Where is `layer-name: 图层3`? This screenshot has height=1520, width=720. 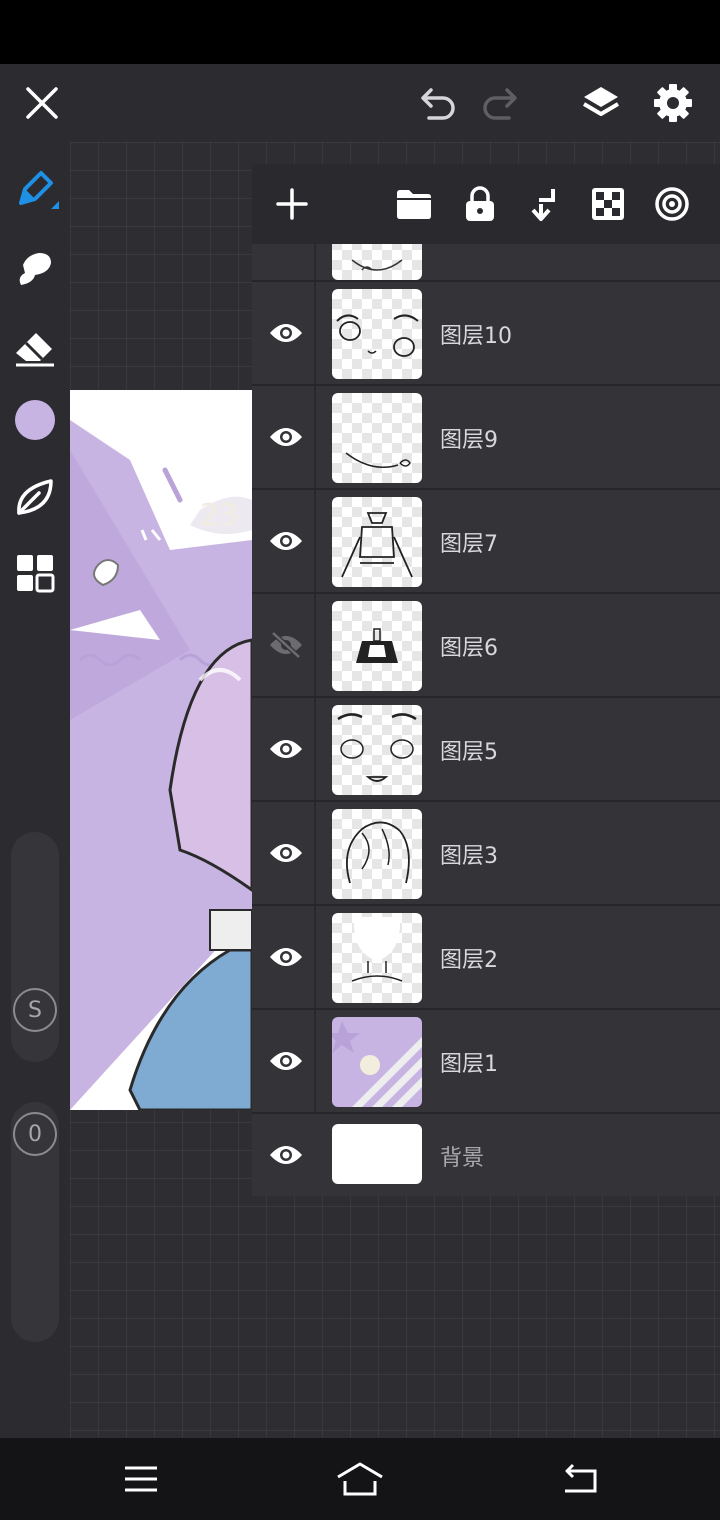
layer-name: 图层3 is located at coordinates (469, 856).